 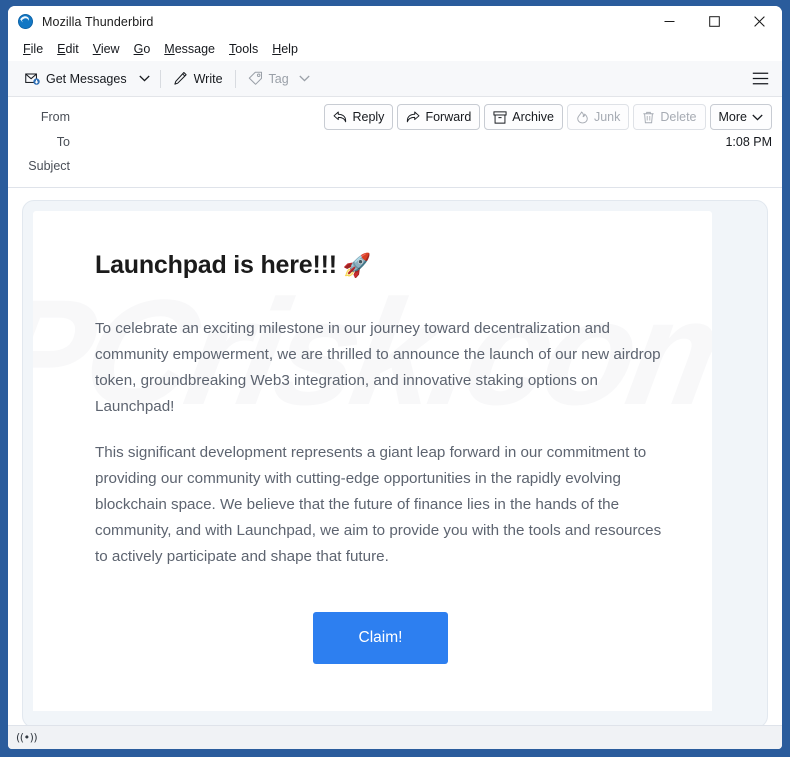 What do you see at coordinates (68, 49) in the screenshot?
I see `menu-edit: Edit` at bounding box center [68, 49].